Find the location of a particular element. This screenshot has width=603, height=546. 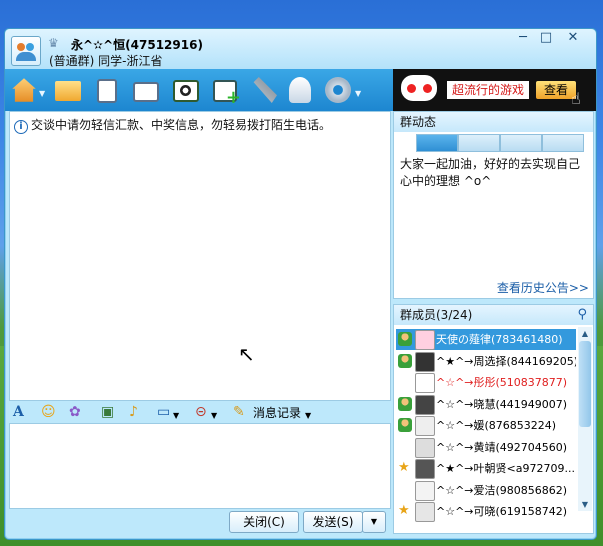

image-icon: ▣ is located at coordinates (107, 412).